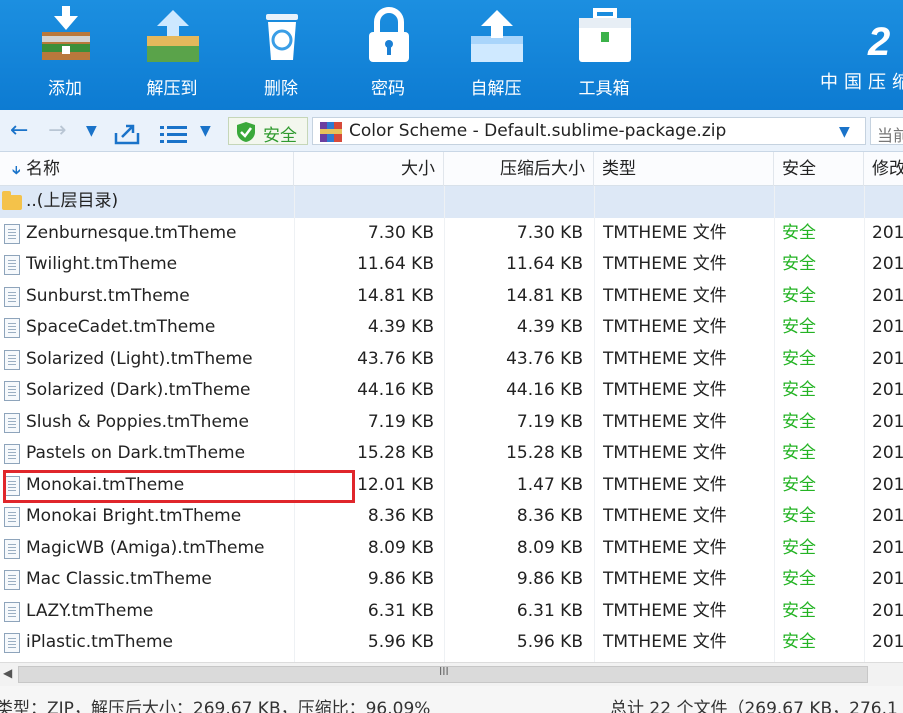 This screenshot has height=713, width=903. Describe the element at coordinates (819, 169) in the screenshot. I see `column-security: 安全` at that location.